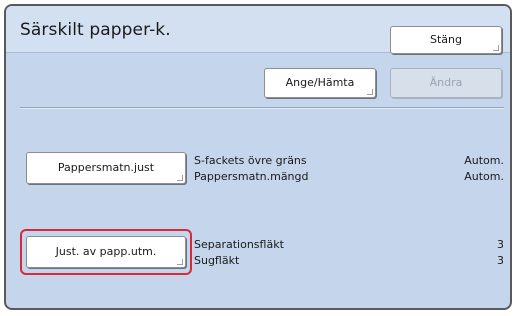 The width and height of the screenshot is (518, 316). What do you see at coordinates (349, 161) in the screenshot?
I see `setting-row: S-fackets övre gräns Autom.` at bounding box center [349, 161].